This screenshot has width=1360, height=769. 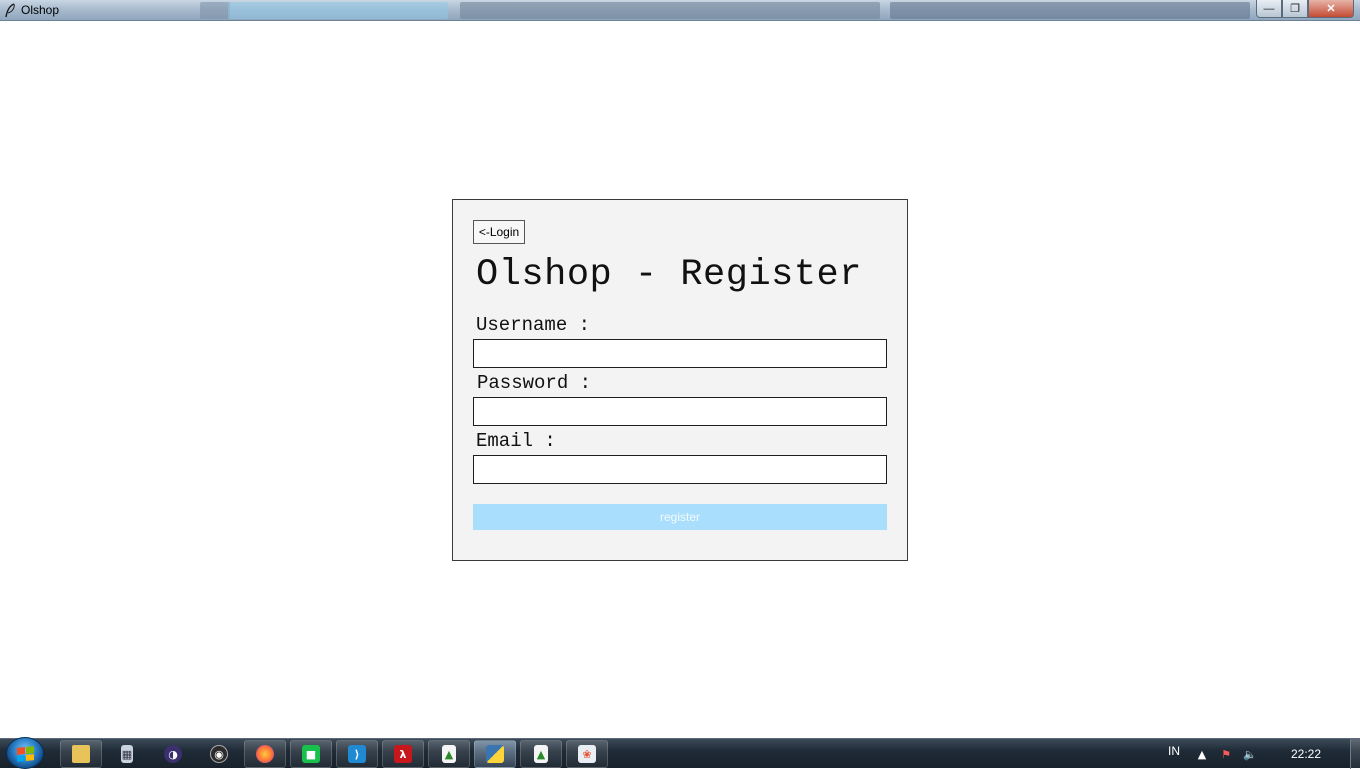 I want to click on close-icon: ✕, so click(x=1331, y=9).